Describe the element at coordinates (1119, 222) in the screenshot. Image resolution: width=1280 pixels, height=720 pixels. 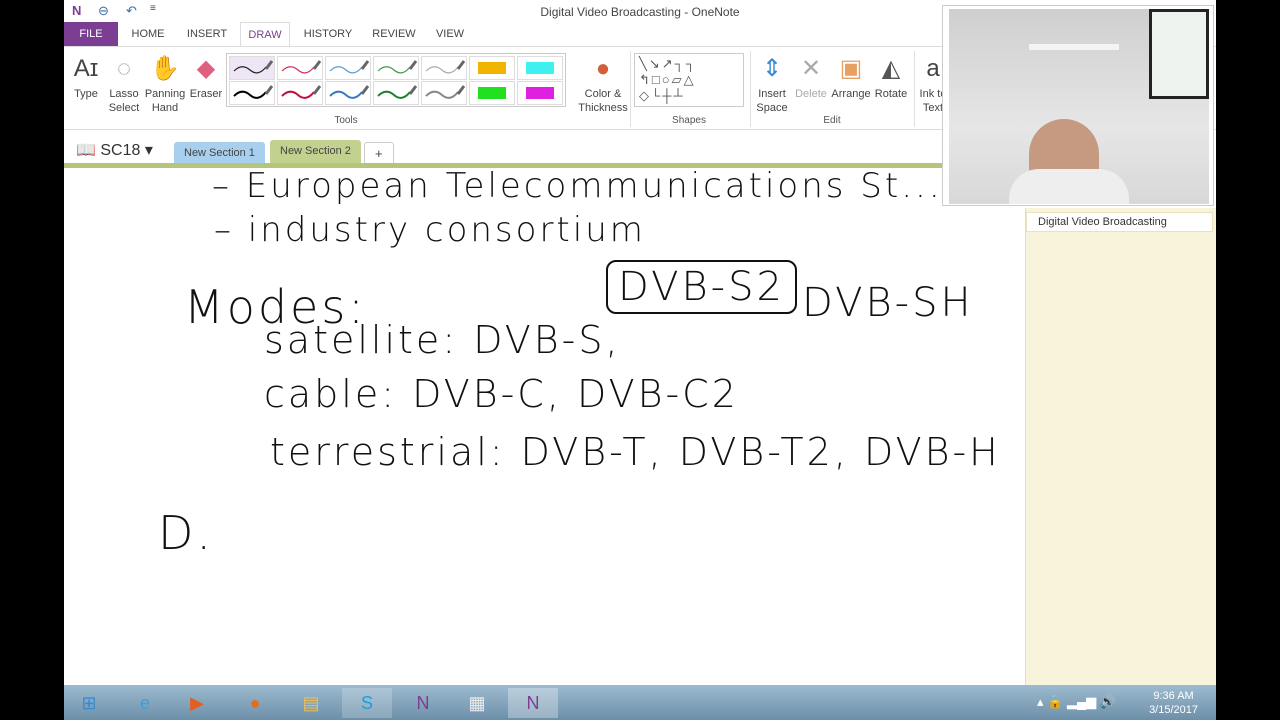
I see `page-item: Digital Video Broadcasting` at that location.